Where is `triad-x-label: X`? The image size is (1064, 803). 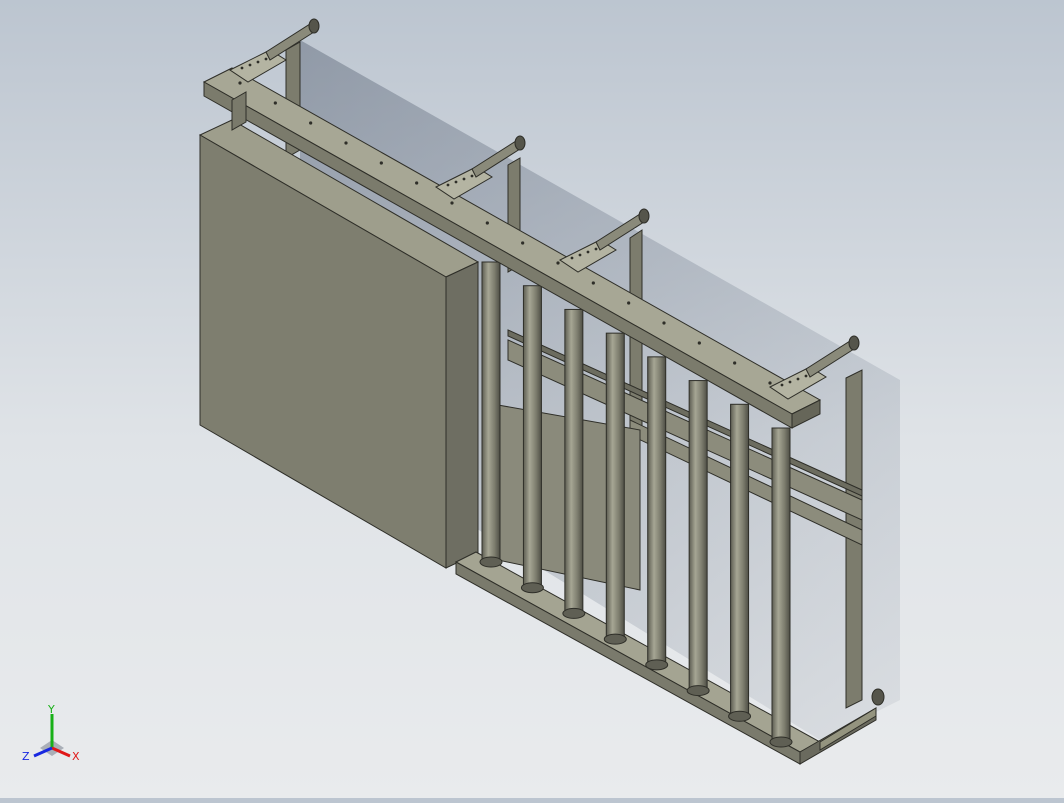 triad-x-label: X is located at coordinates (76, 756).